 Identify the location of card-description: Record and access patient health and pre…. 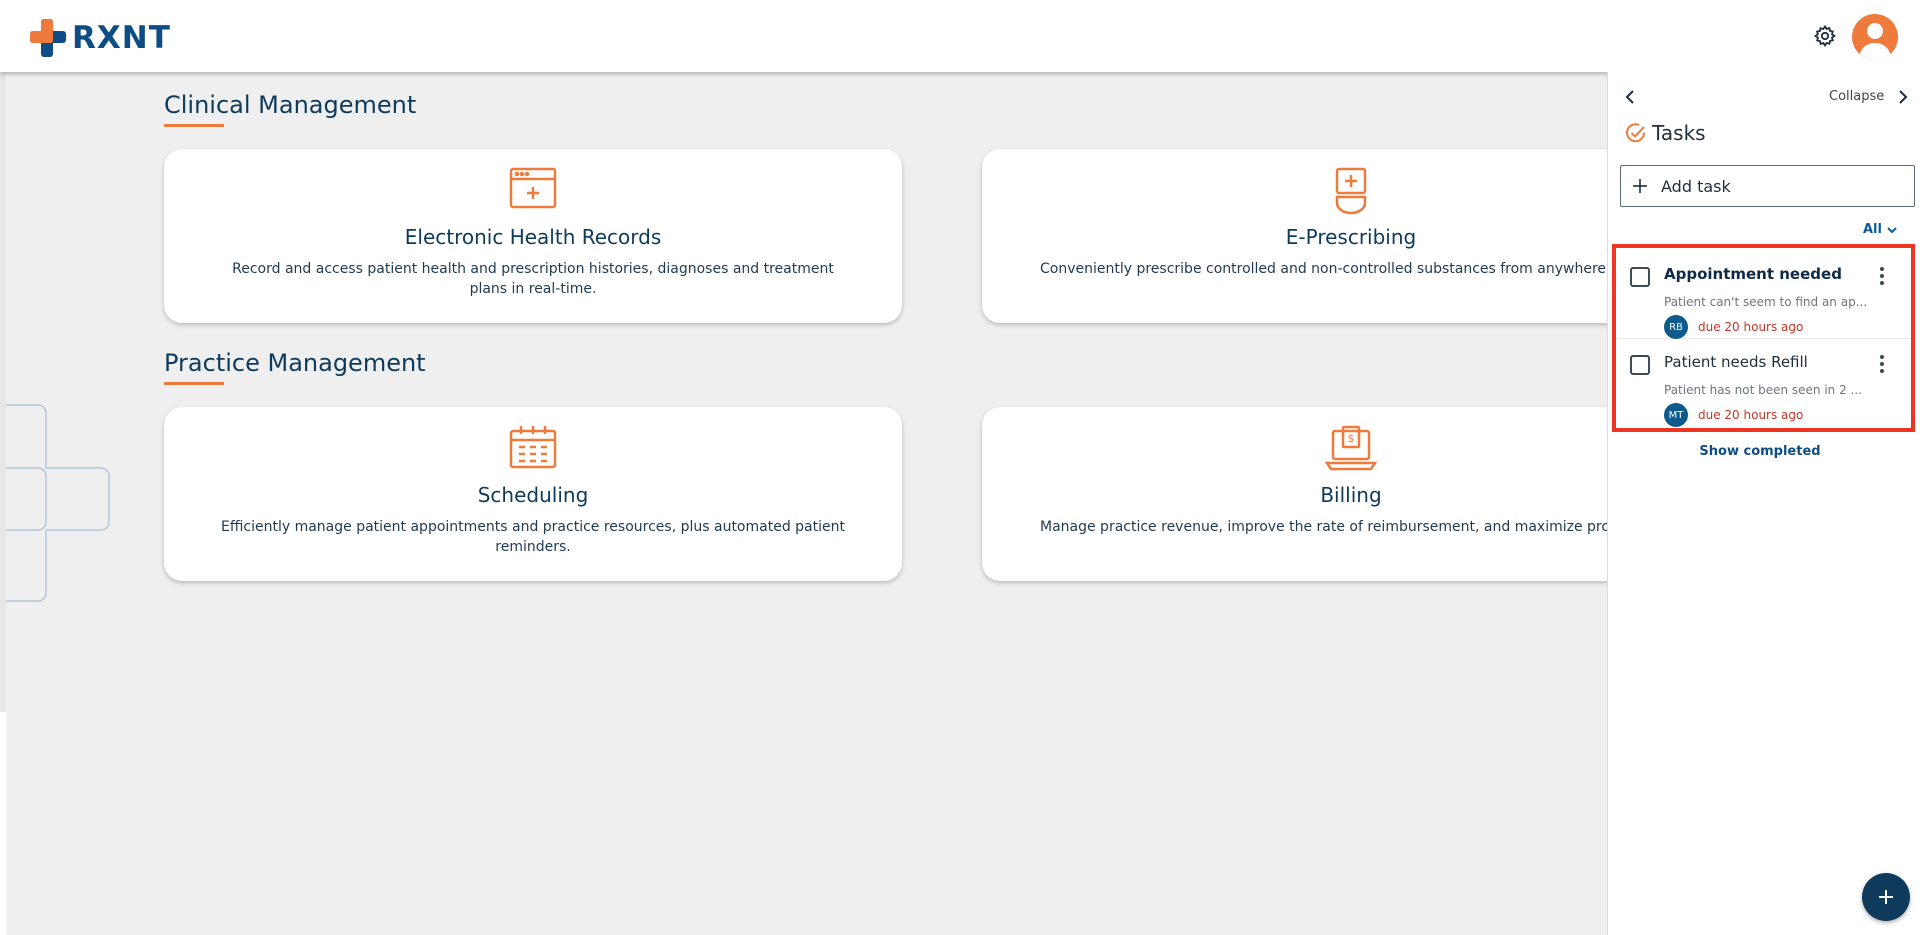
(533, 279).